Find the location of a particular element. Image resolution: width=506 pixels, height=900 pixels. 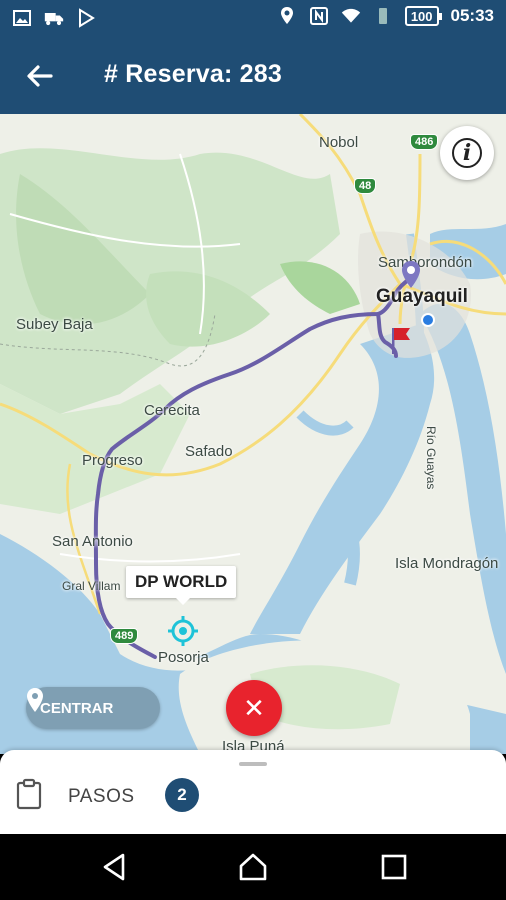

centrar-label: CENTRAR is located at coordinates (77, 708).